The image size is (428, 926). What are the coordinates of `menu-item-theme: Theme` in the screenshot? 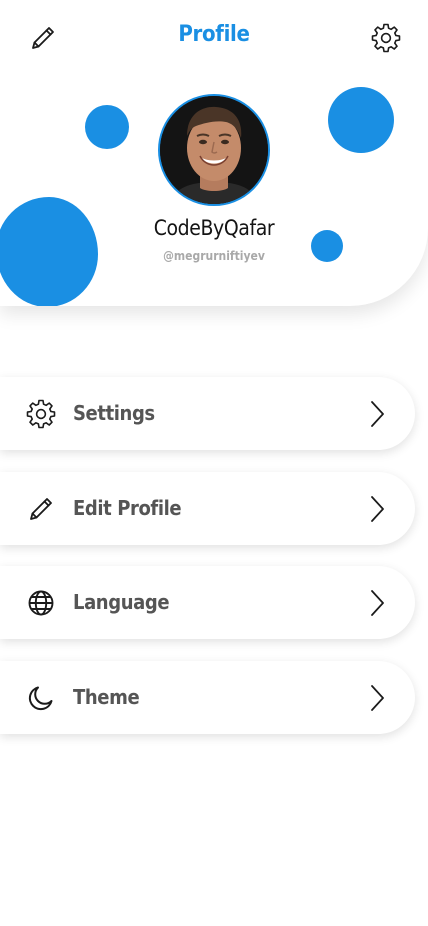 It's located at (207, 697).